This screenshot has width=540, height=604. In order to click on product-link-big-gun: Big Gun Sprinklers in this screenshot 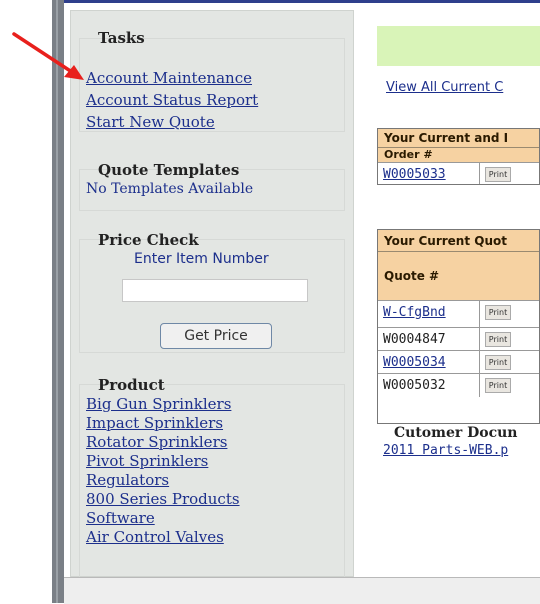, I will do `click(158, 404)`.